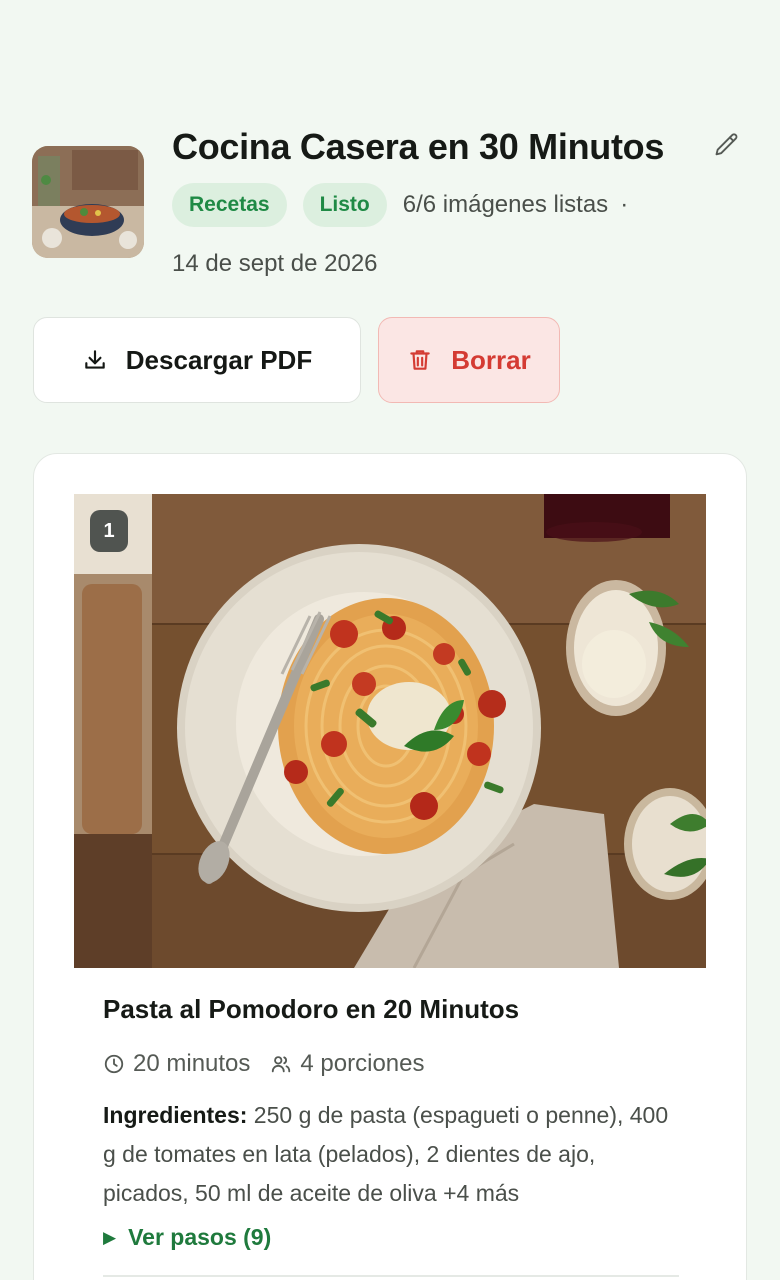  What do you see at coordinates (88, 202) in the screenshot?
I see `collection-cover-image` at bounding box center [88, 202].